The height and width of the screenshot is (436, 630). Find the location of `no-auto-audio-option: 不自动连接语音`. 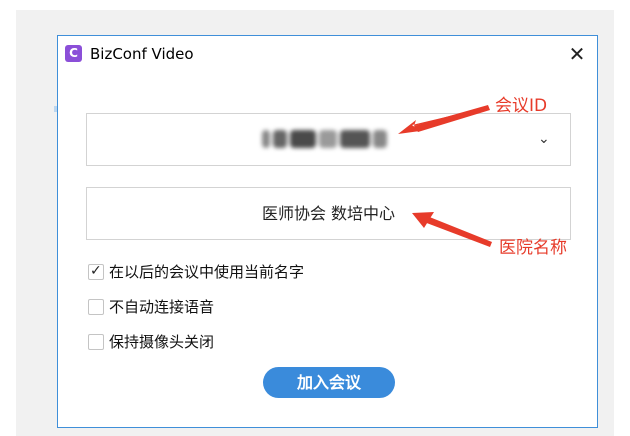

no-auto-audio-option: 不自动连接语音 is located at coordinates (151, 307).